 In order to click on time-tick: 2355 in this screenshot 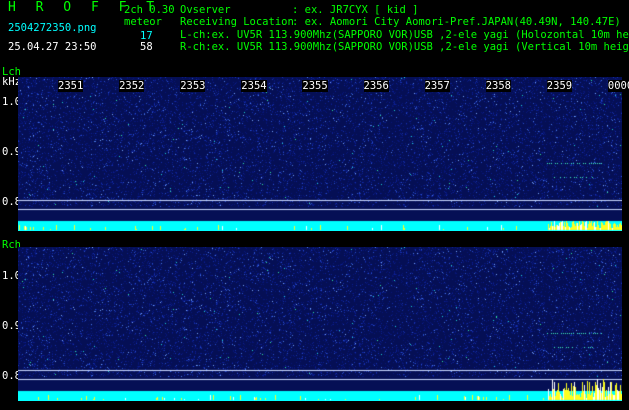, I will do `click(315, 86)`.